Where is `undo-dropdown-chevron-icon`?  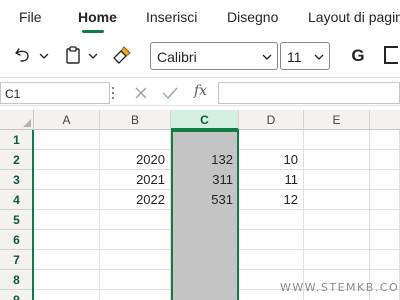
undo-dropdown-chevron-icon is located at coordinates (44, 56).